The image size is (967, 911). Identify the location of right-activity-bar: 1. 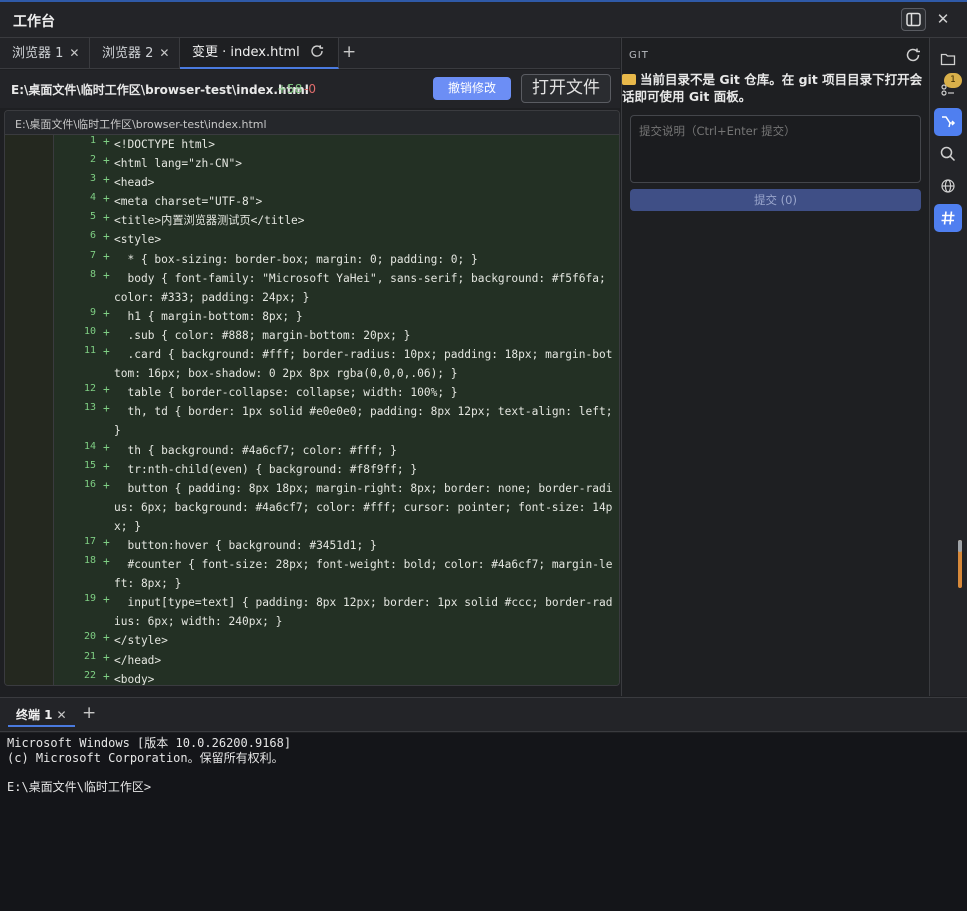
(948, 367).